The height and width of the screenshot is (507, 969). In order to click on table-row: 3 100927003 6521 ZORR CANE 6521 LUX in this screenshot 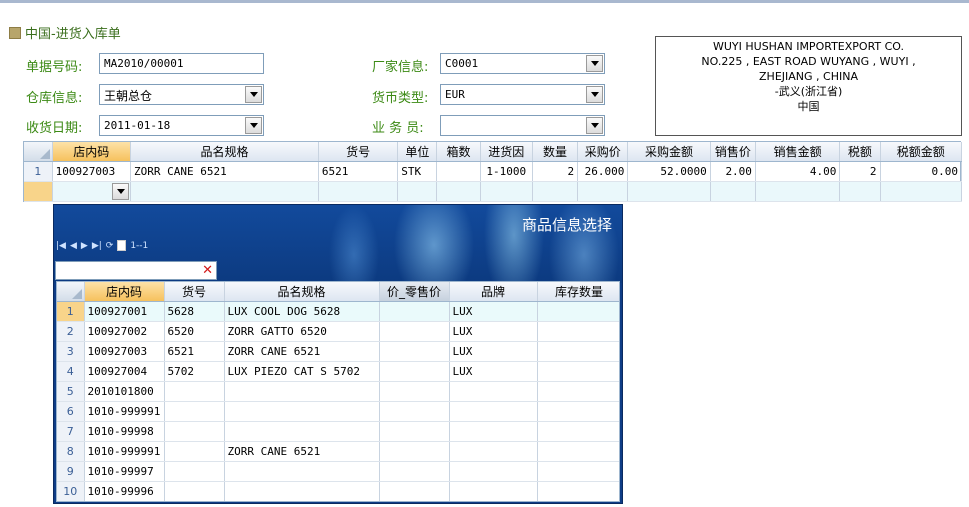, I will do `click(338, 351)`.